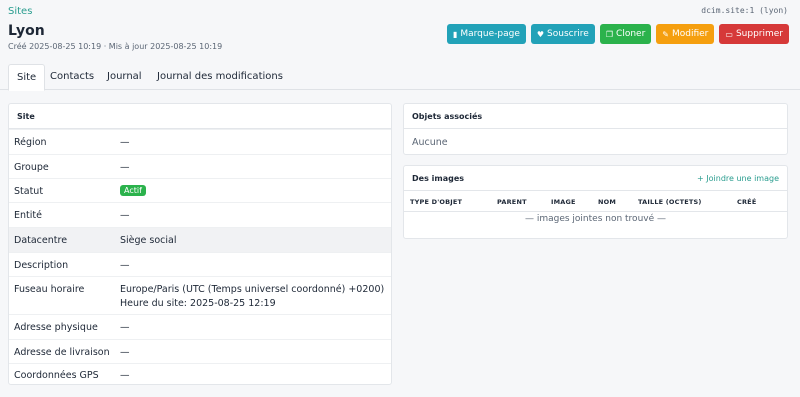 The height and width of the screenshot is (397, 800). I want to click on object-id: dcim.site:1 (lyon), so click(744, 10).